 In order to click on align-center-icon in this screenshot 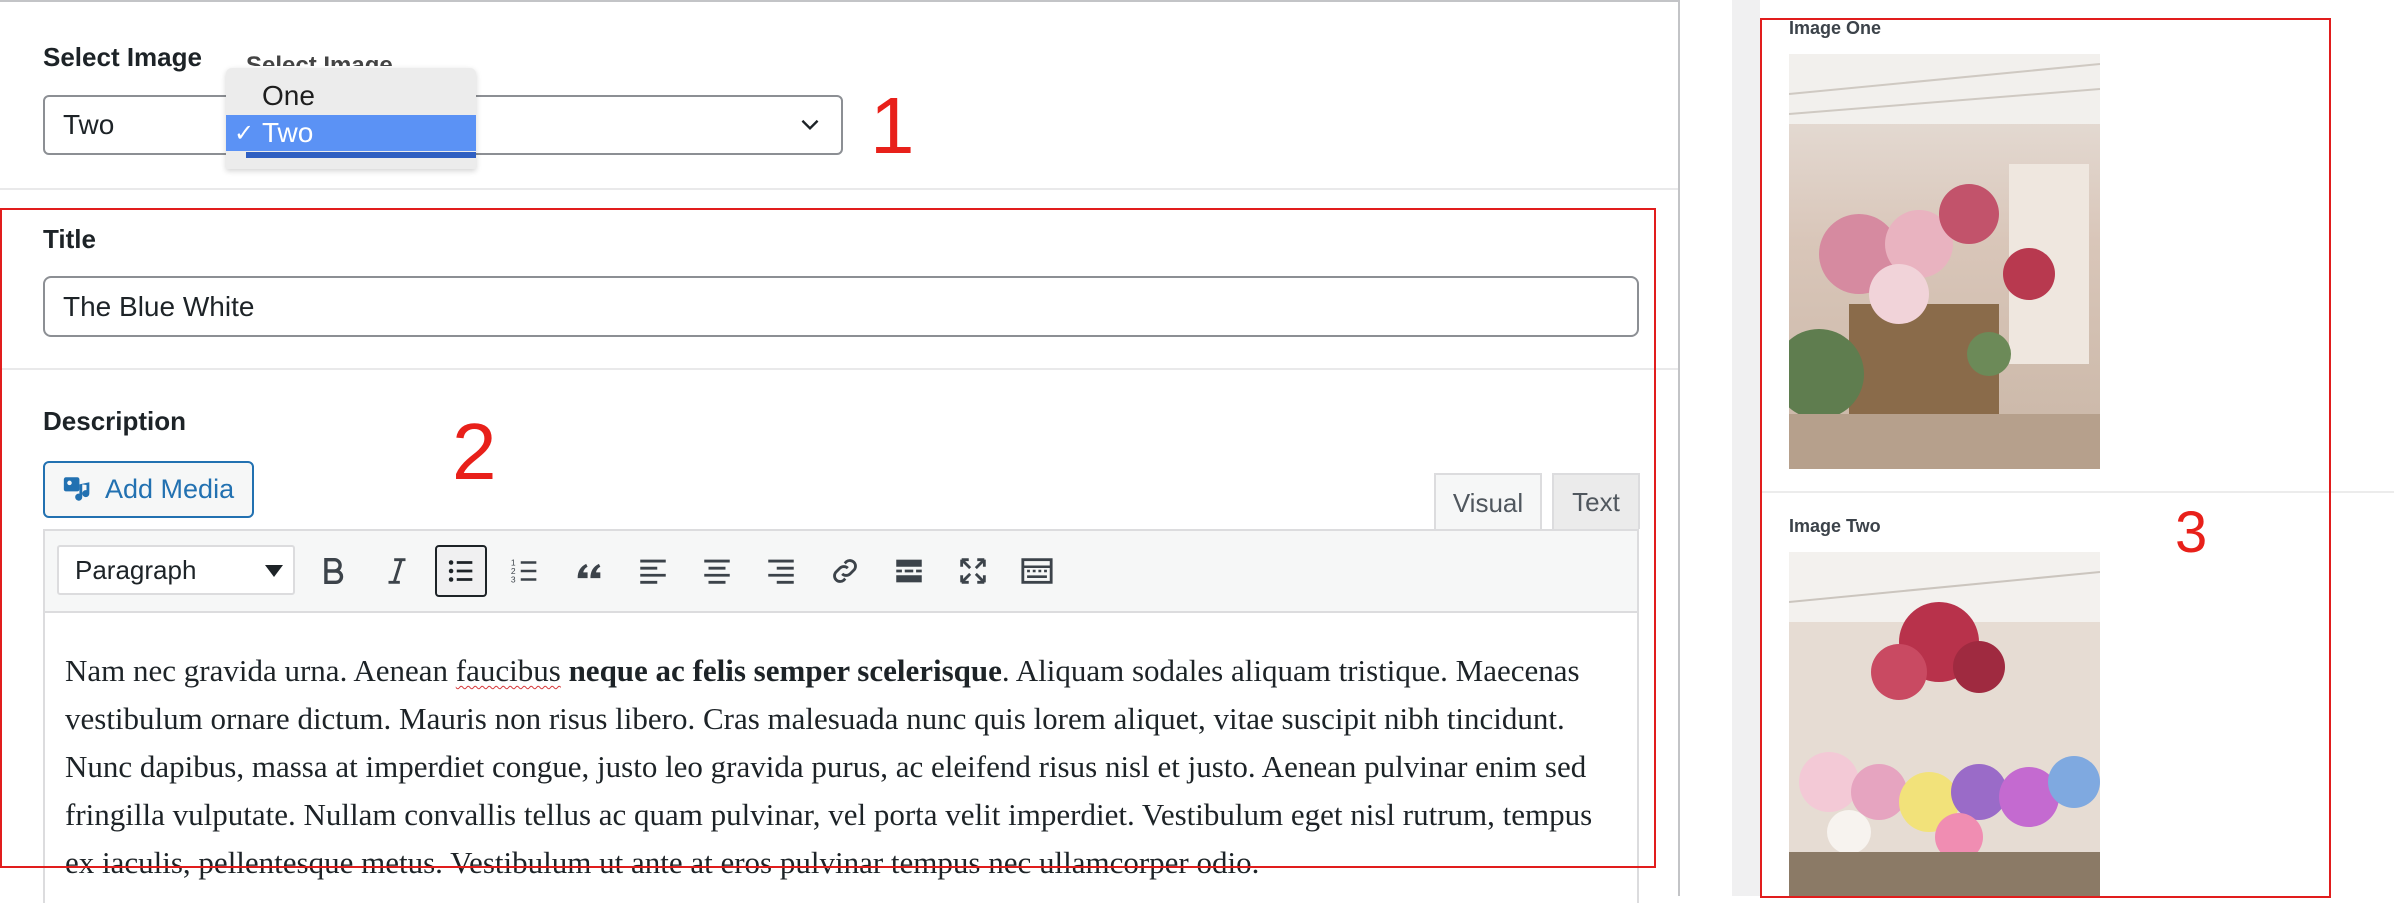, I will do `click(717, 571)`.